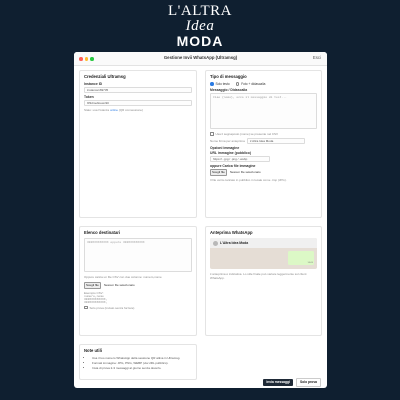  What do you see at coordinates (130, 110) in the screenshot?
I see `hint-suffix: (QR connessione)` at bounding box center [130, 110].